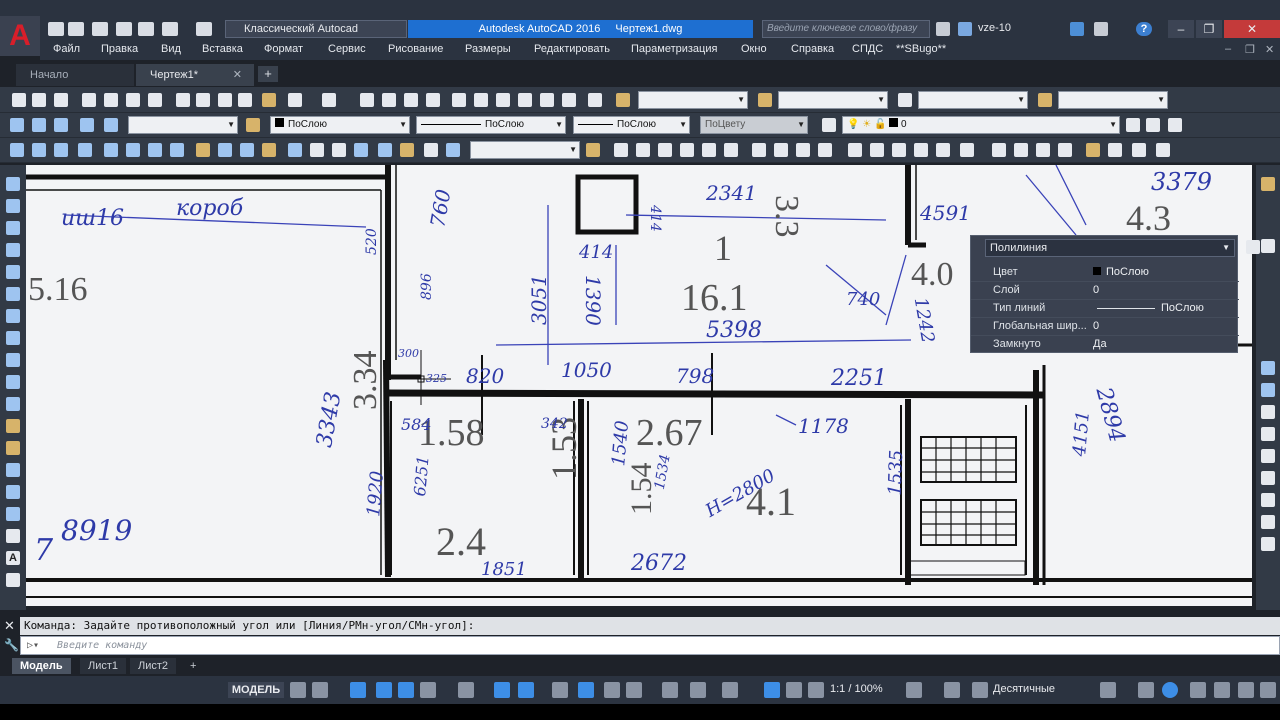 The height and width of the screenshot is (720, 1280). Describe the element at coordinates (943, 29) in the screenshot. I see `binoculars-icon` at that location.